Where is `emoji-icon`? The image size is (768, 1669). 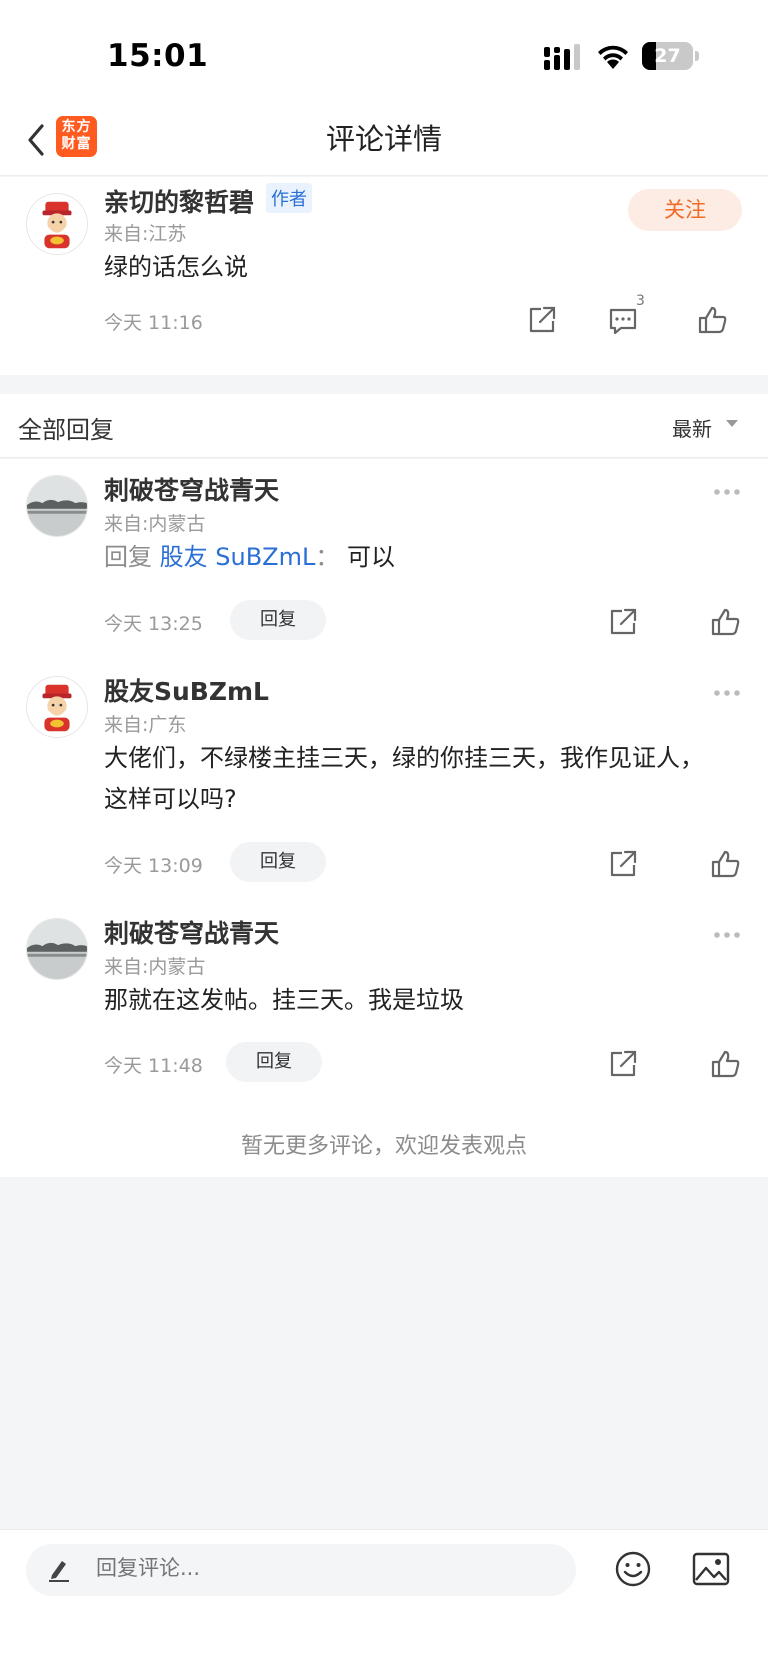 emoji-icon is located at coordinates (633, 1569).